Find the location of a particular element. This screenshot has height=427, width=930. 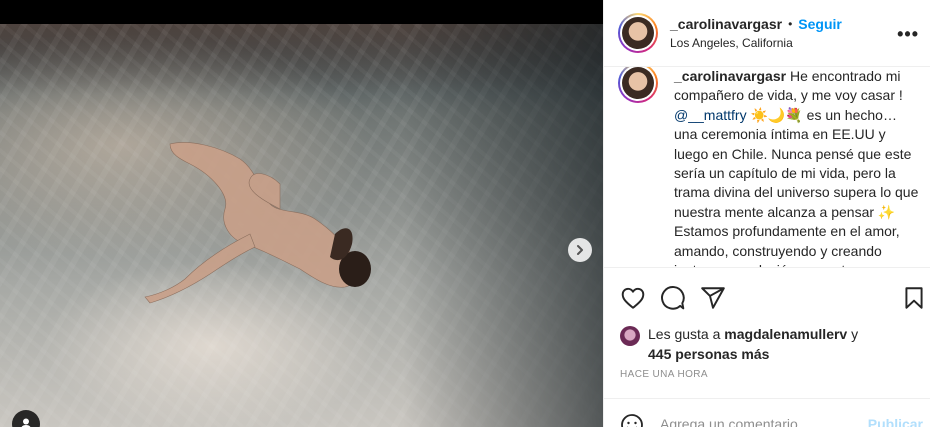

avatar is located at coordinates (638, 33).